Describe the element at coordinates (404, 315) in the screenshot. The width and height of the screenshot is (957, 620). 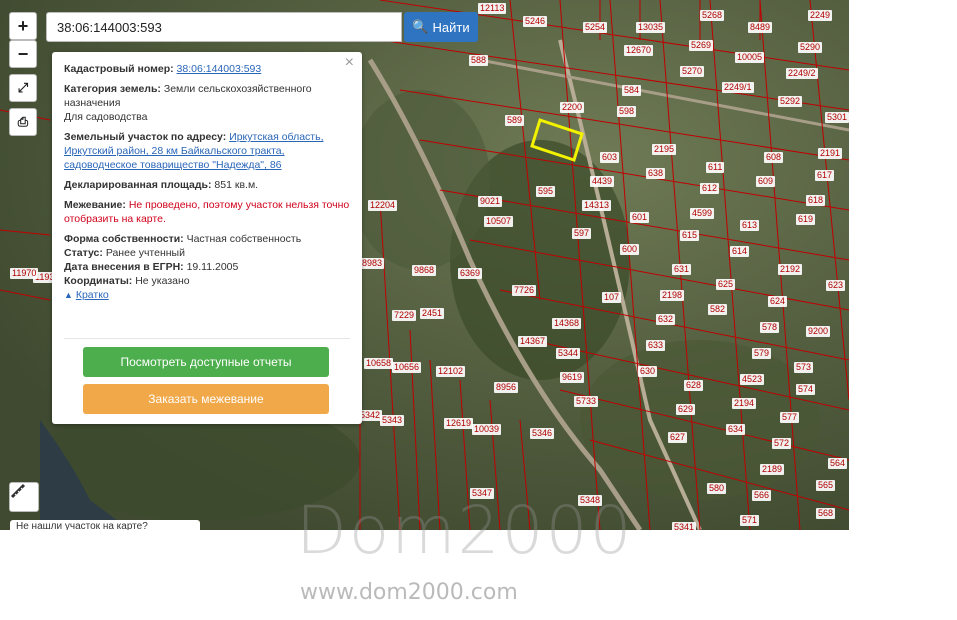
I see `parcel-label: 7229` at that location.